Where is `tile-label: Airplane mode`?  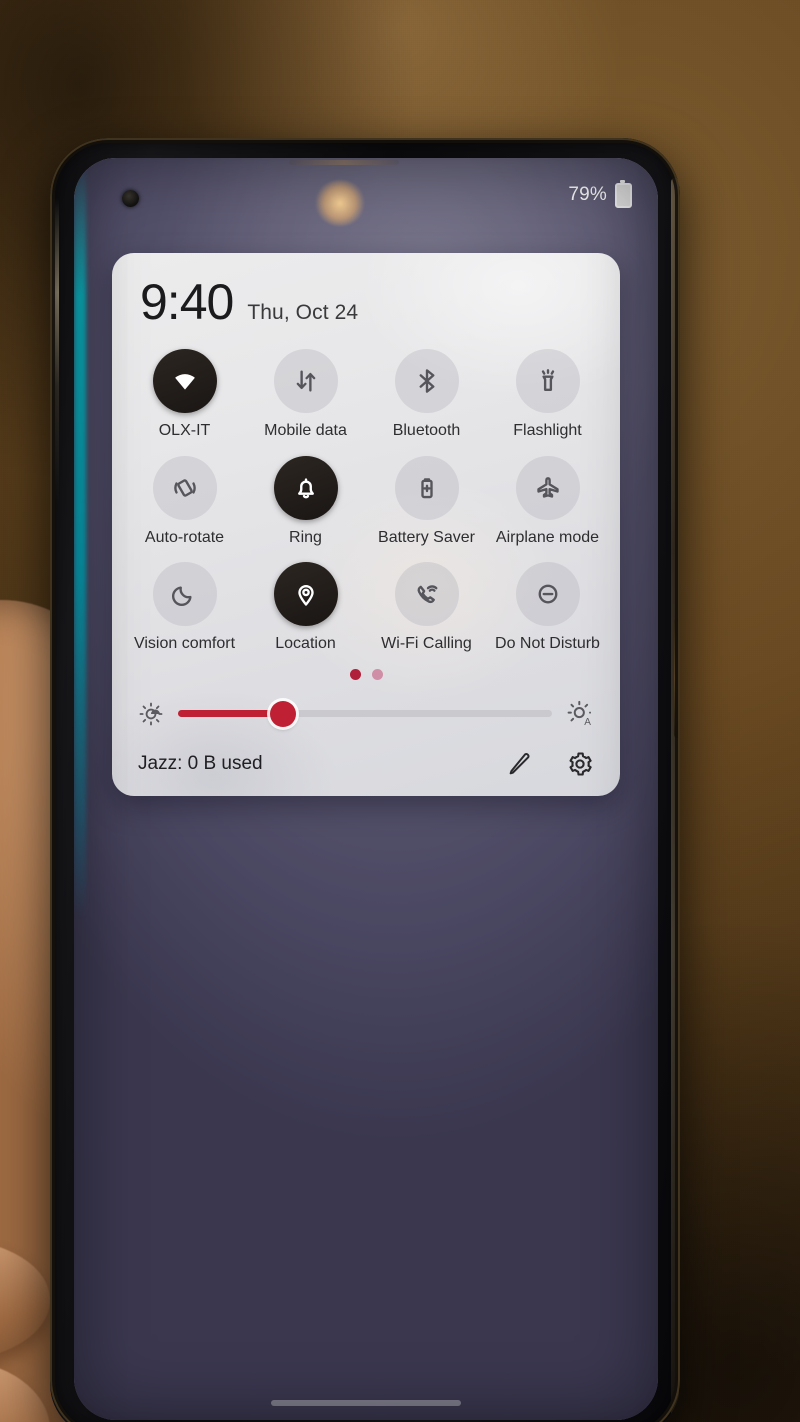 tile-label: Airplane mode is located at coordinates (547, 537).